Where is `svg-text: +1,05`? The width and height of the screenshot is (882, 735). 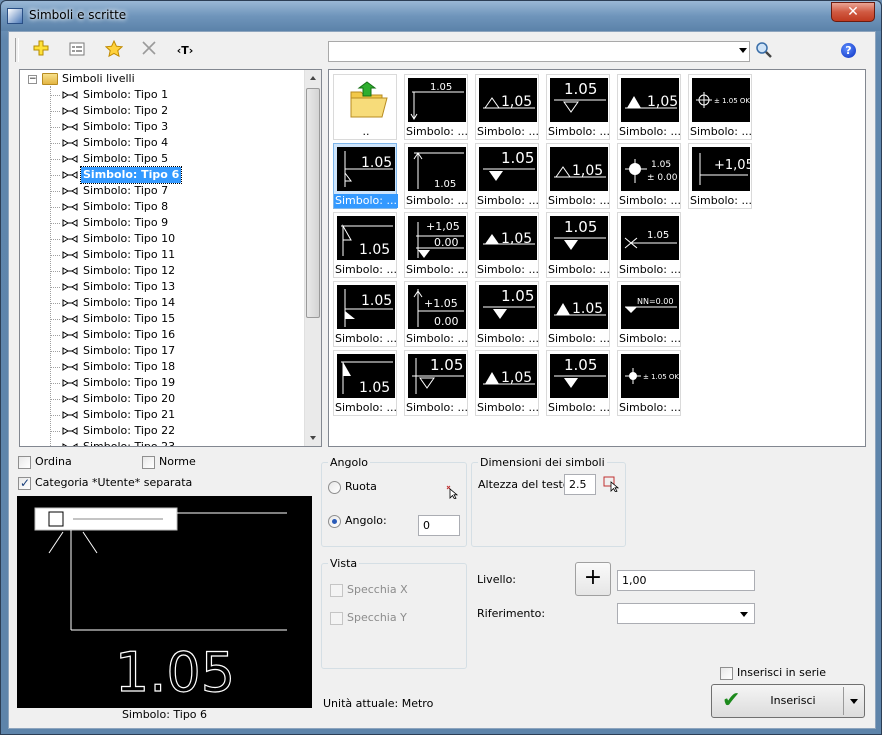 svg-text: +1,05 is located at coordinates (732, 165).